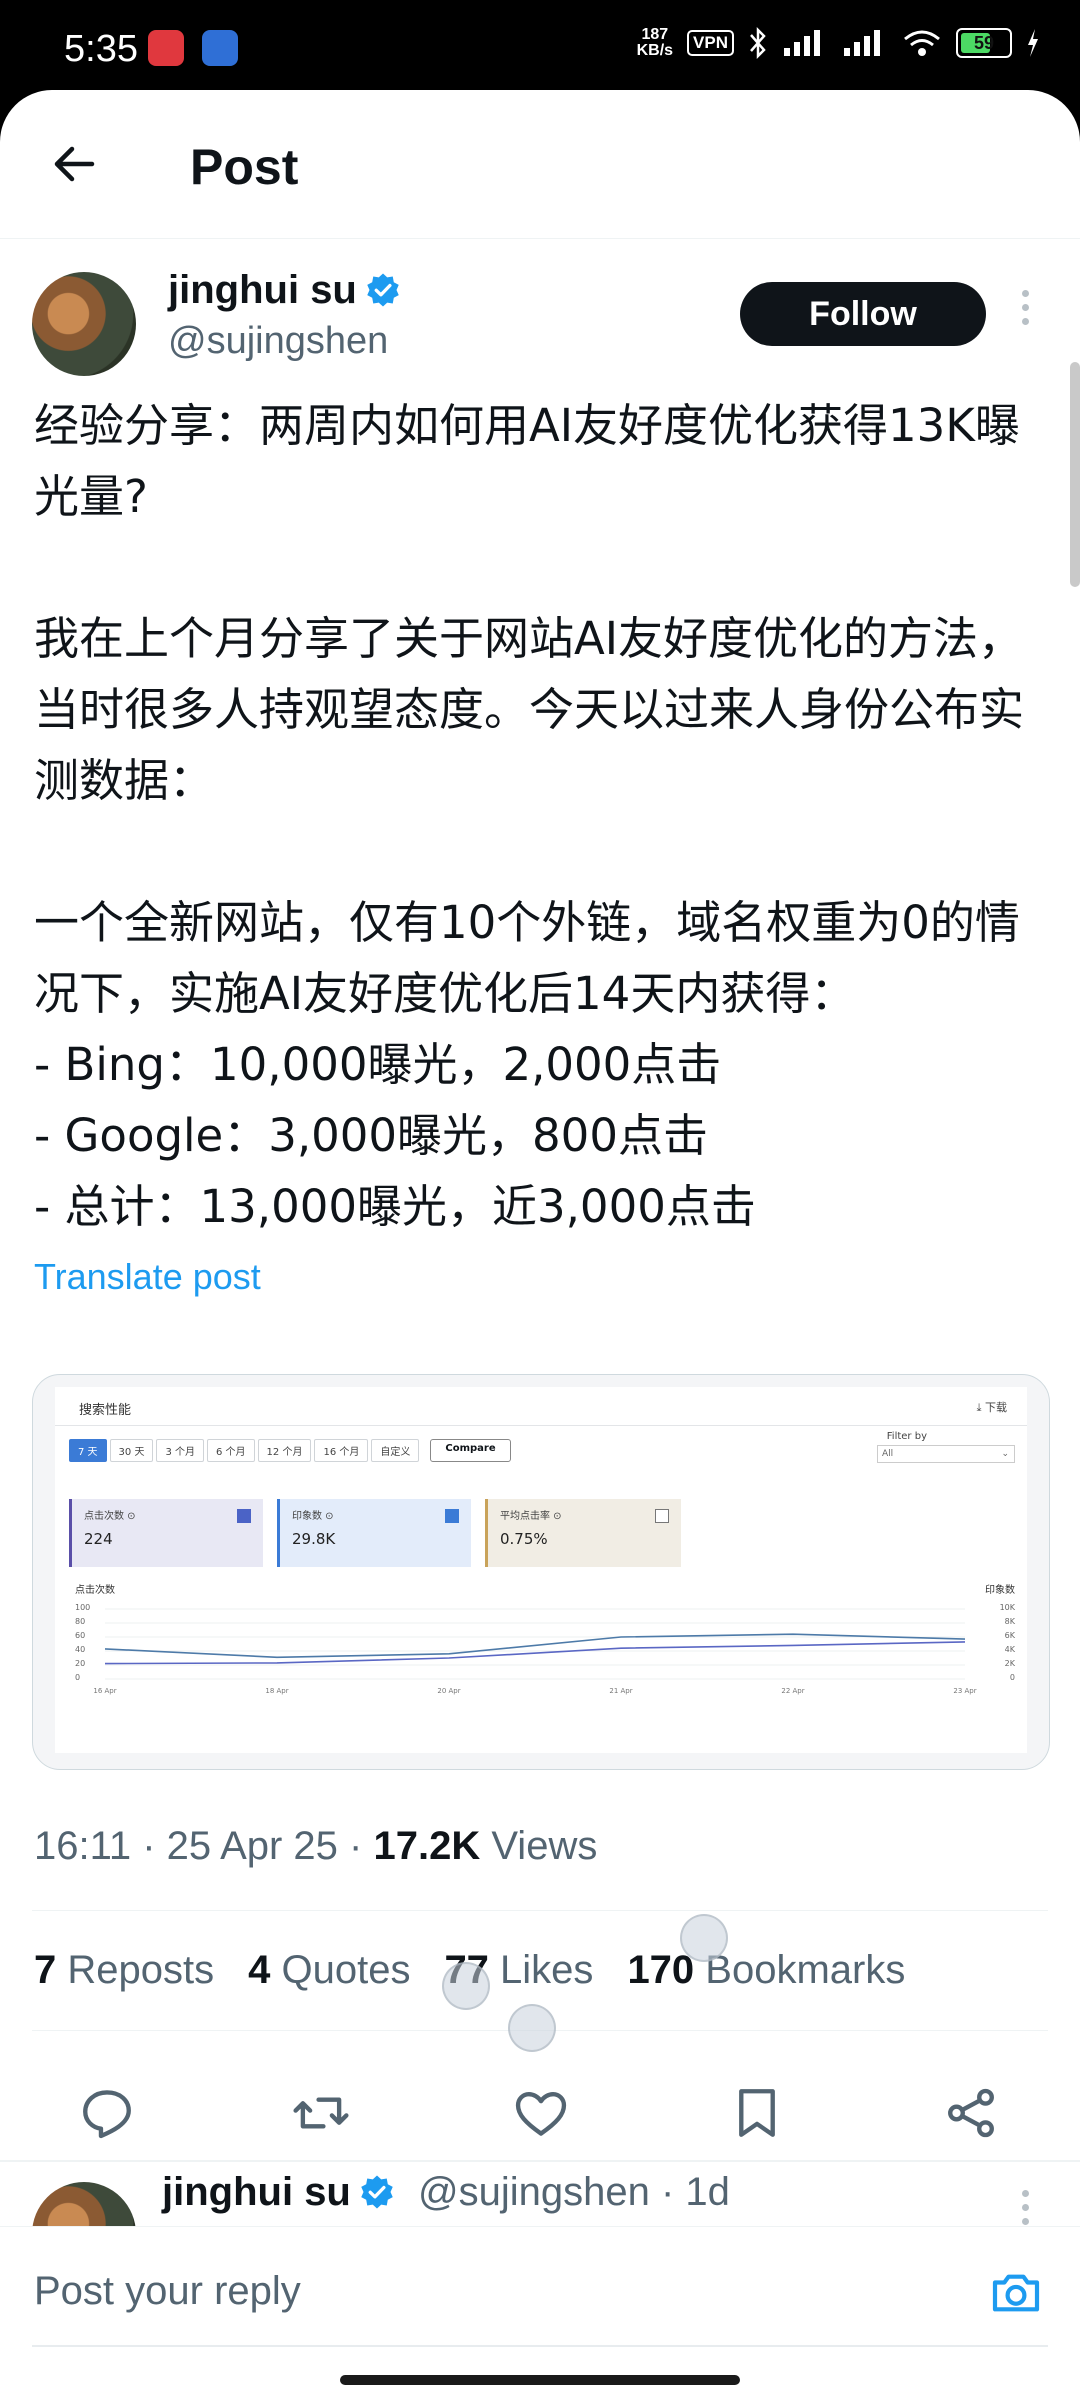 The image size is (1080, 2400). Describe the element at coordinates (620, 1691) in the screenshot. I see `x-tick-label: 21 Apr` at that location.